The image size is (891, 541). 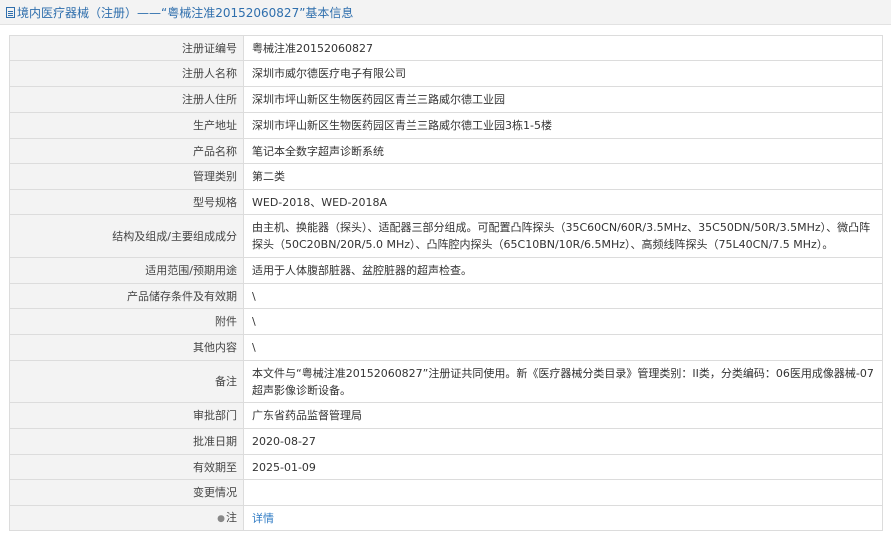 What do you see at coordinates (563, 99) in the screenshot?
I see `row-value: 深圳市坪山新区生物医药园区青兰三路威尔德工业园` at bounding box center [563, 99].